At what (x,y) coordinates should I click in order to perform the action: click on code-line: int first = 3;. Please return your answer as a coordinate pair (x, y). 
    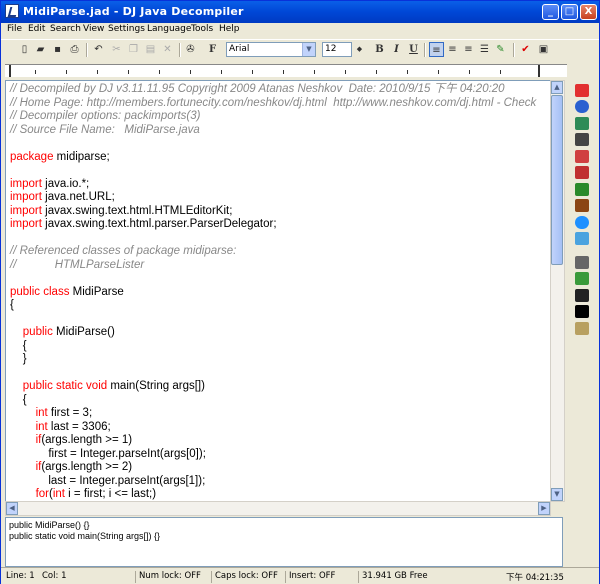
    Looking at the image, I should click on (273, 414).